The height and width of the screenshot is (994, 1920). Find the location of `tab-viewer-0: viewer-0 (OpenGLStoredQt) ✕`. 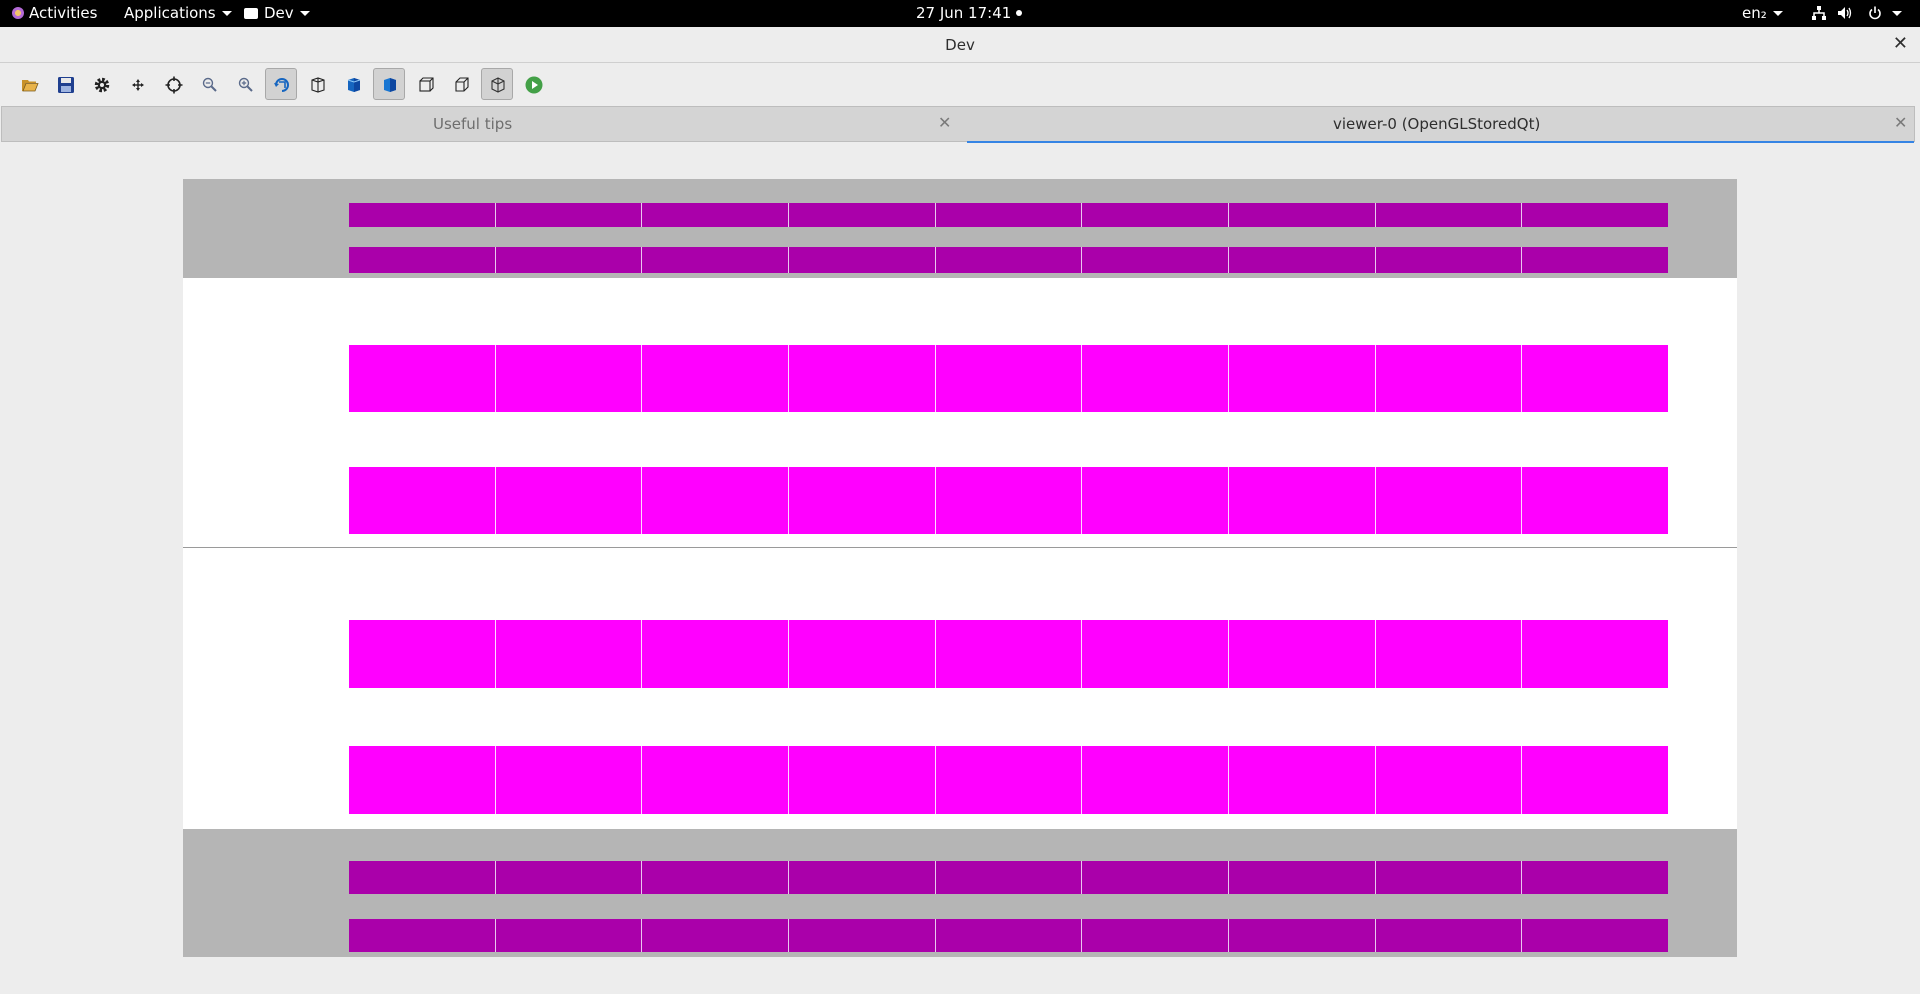

tab-viewer-0: viewer-0 (OpenGLStoredQt) ✕ is located at coordinates (1440, 125).